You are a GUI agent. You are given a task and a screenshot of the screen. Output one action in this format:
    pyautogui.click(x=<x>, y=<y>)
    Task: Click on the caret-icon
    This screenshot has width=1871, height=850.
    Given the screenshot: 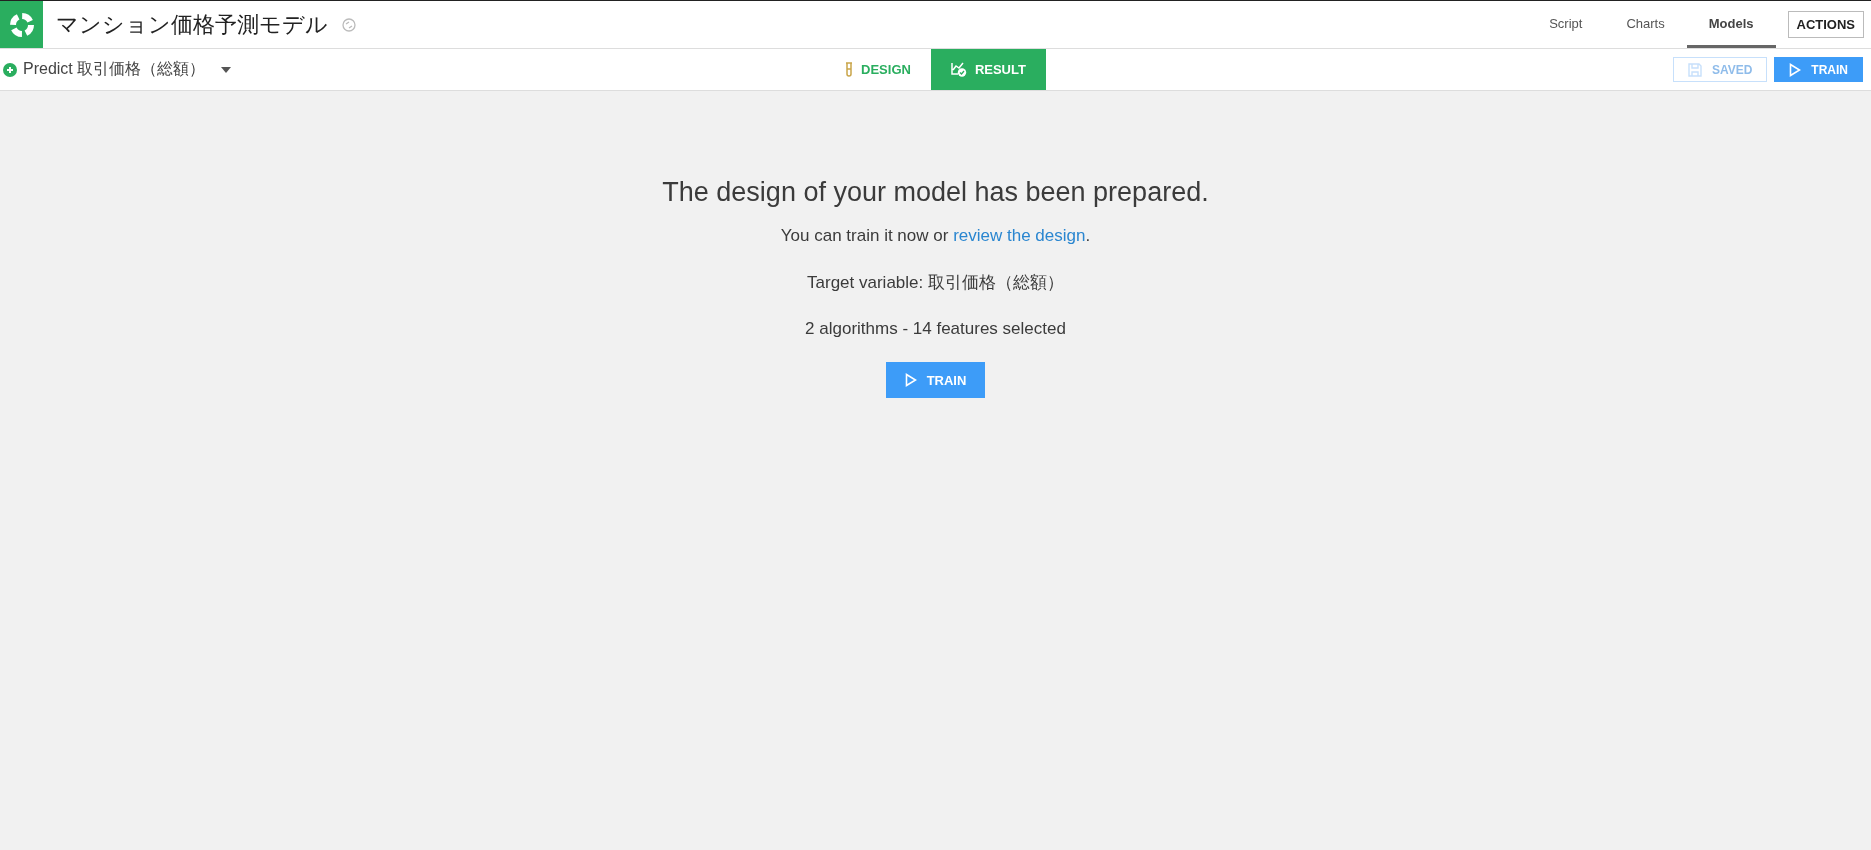 What is the action you would take?
    pyautogui.click(x=226, y=69)
    